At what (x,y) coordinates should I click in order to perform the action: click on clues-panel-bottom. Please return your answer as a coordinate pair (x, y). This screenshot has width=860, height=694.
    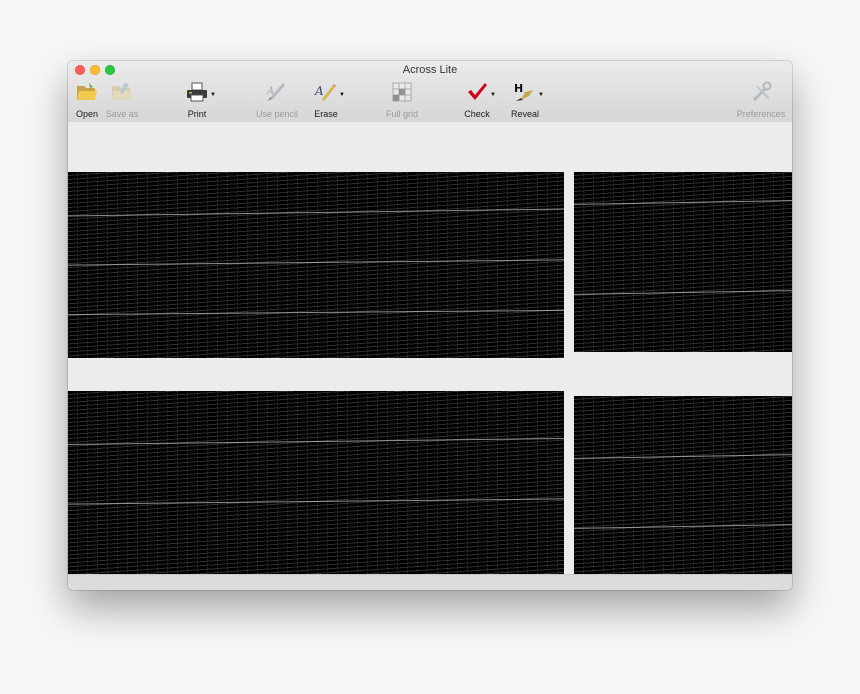
    Looking at the image, I should click on (683, 485).